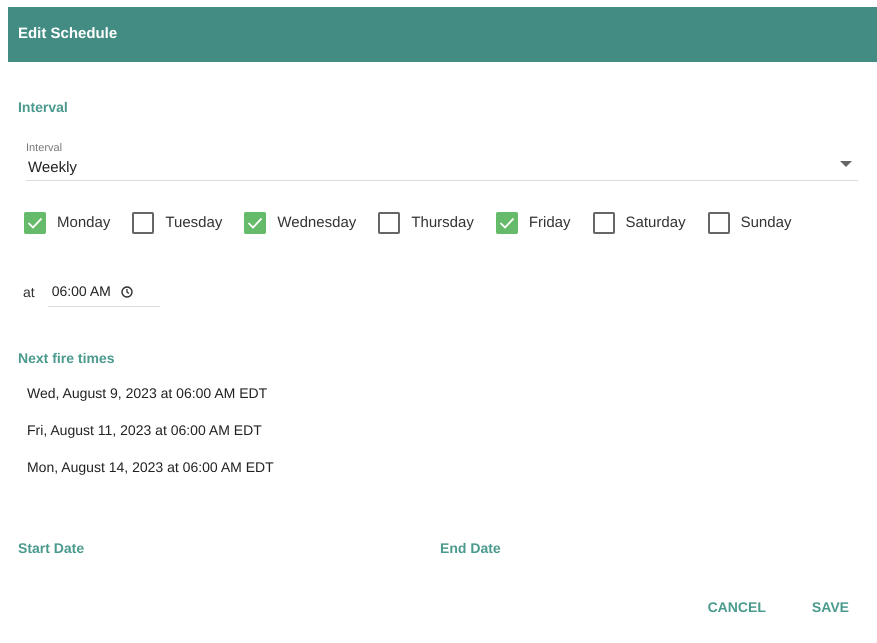 Image resolution: width=877 pixels, height=643 pixels. I want to click on checkbox-label: Monday, so click(83, 222).